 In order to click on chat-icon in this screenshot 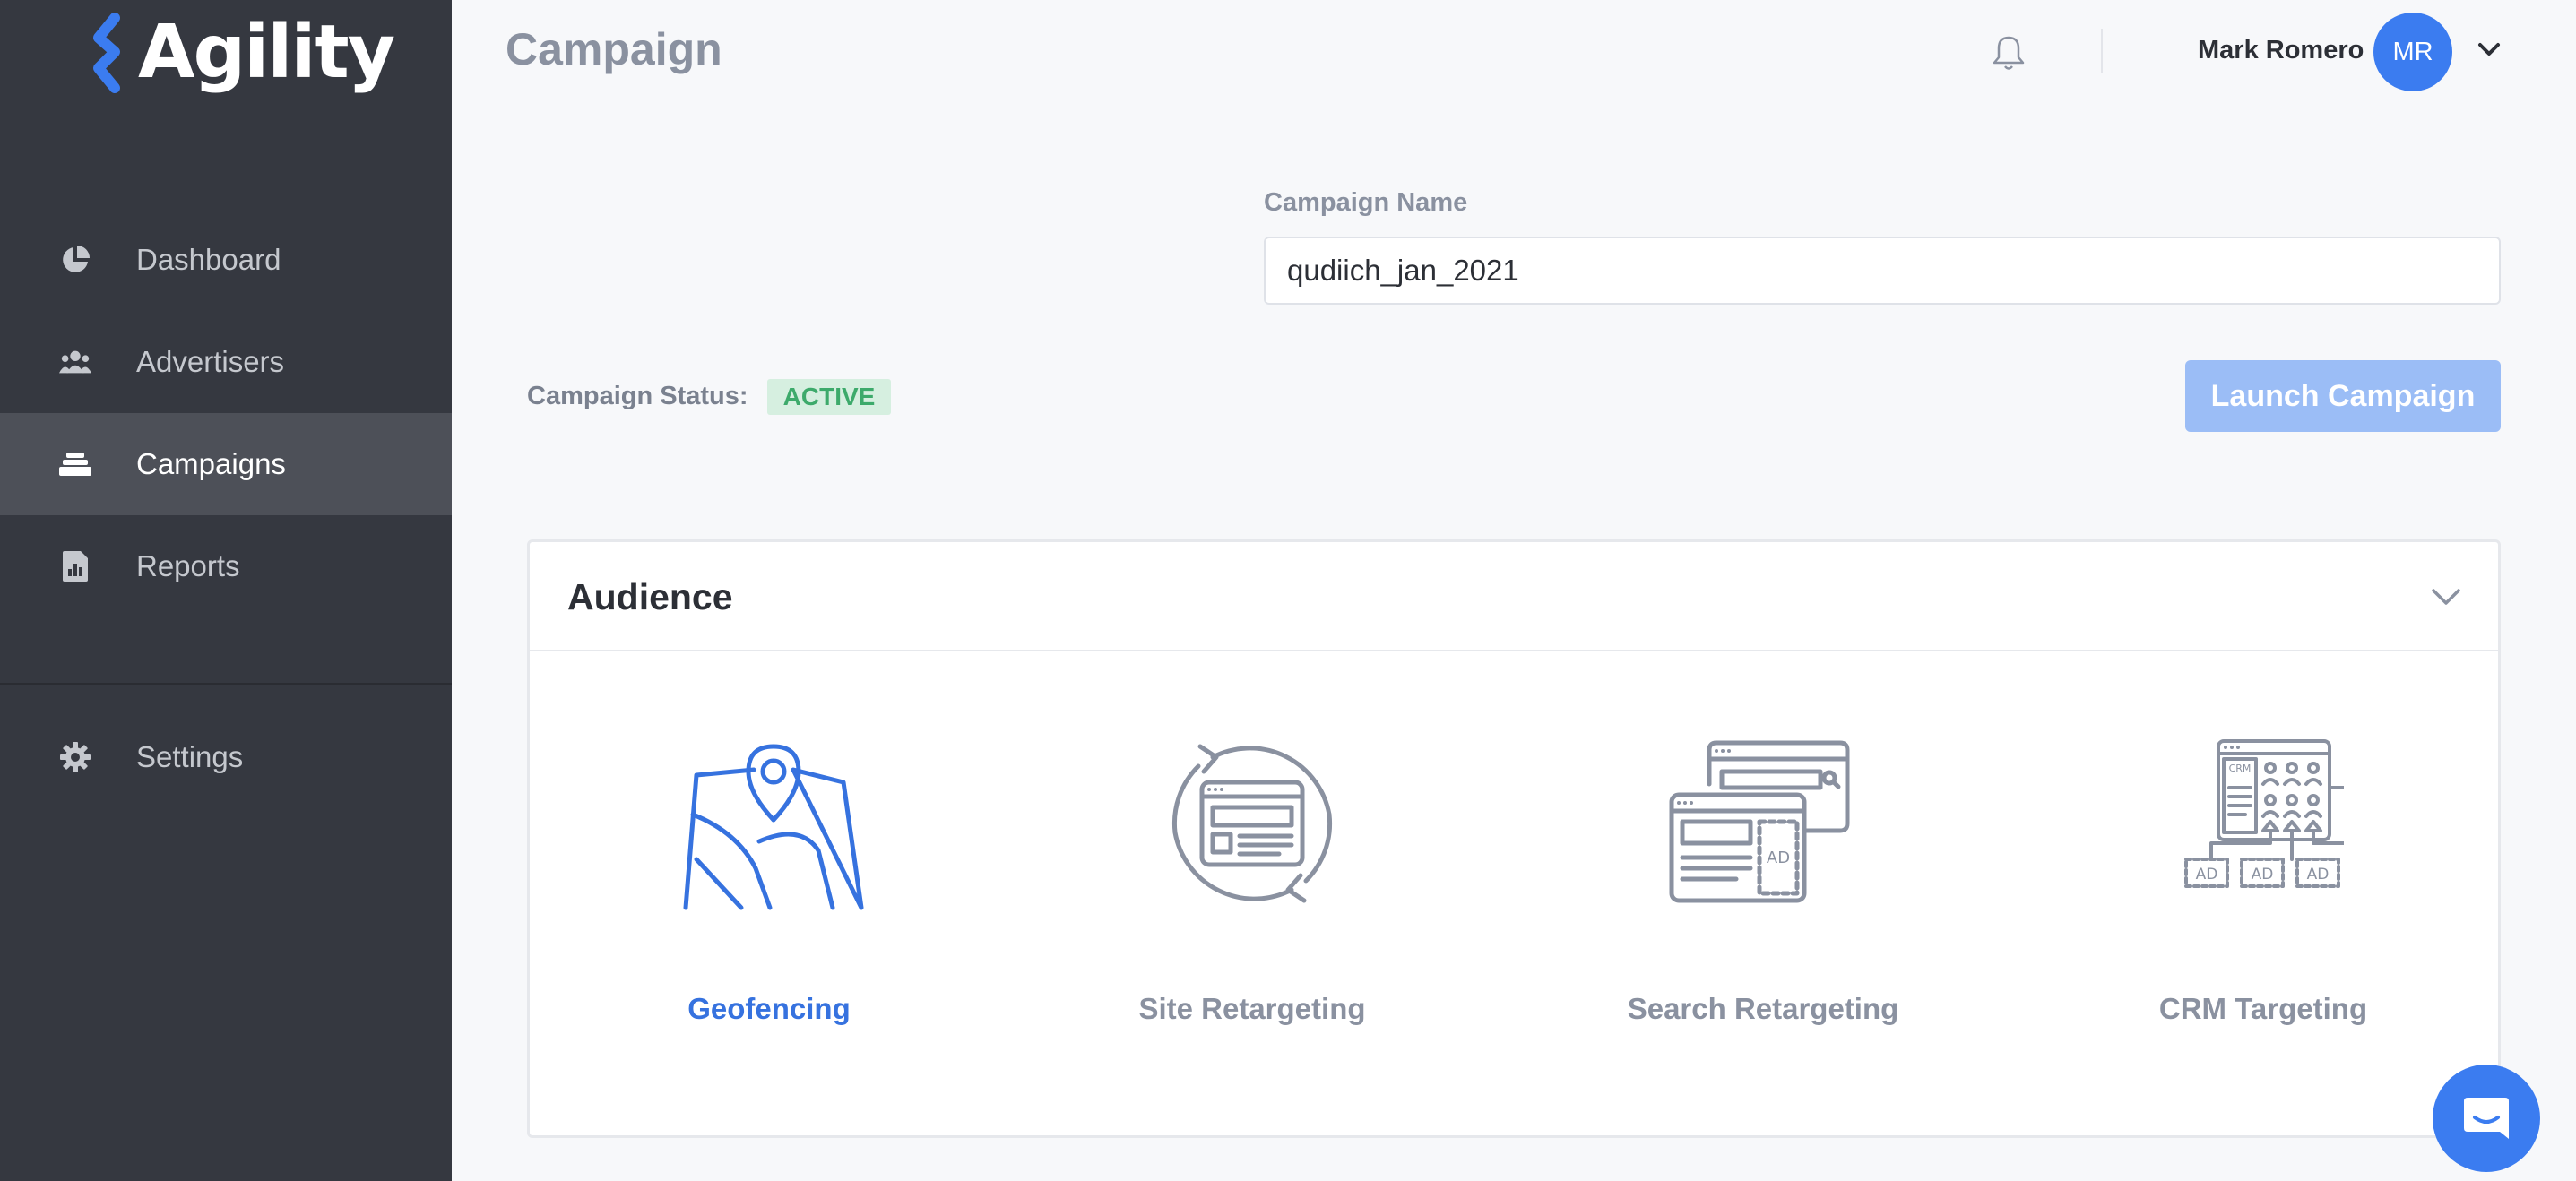, I will do `click(2486, 1119)`.